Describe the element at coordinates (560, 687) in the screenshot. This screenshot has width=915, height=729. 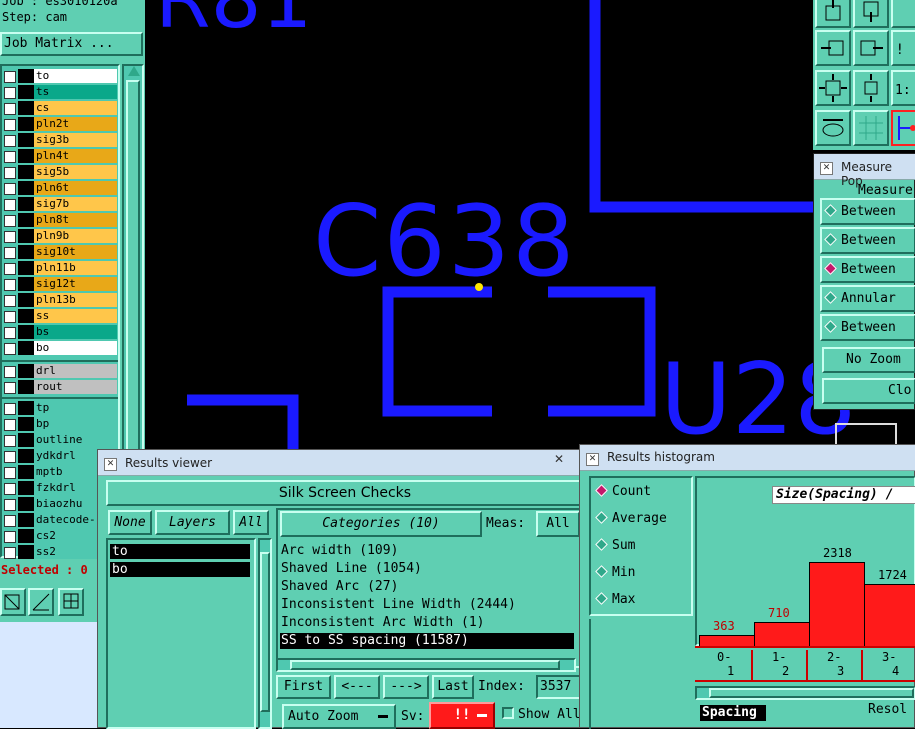
I see `index-field: 3537` at that location.